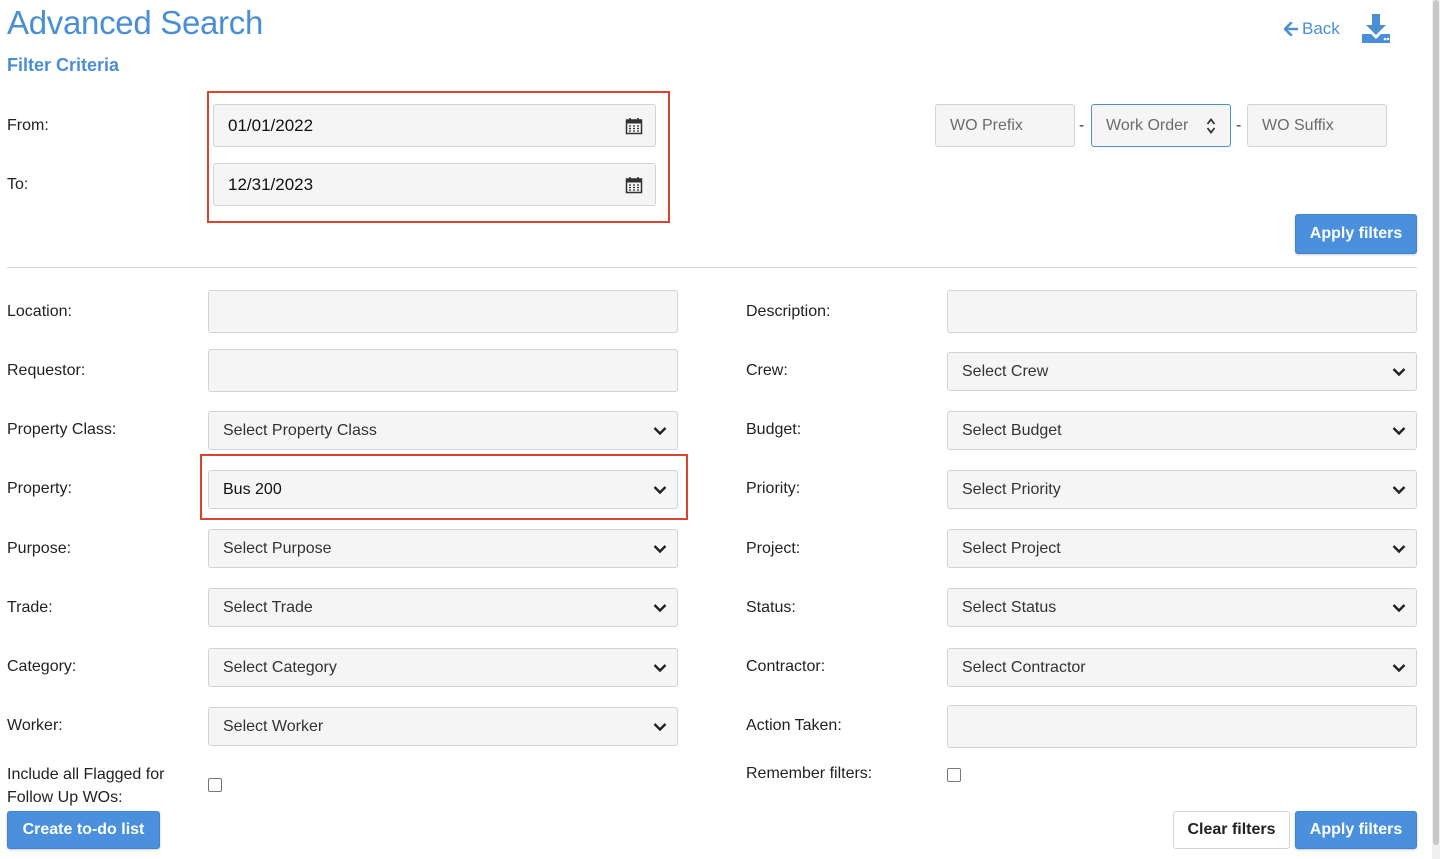 Image resolution: width=1440 pixels, height=859 pixels. Describe the element at coordinates (268, 607) in the screenshot. I see `trade-value: Select Trade` at that location.